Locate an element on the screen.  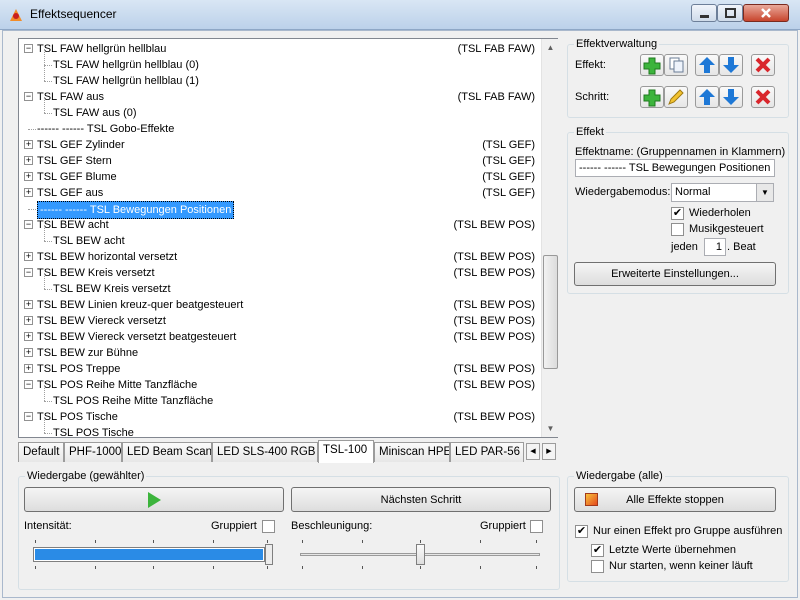
tab-led-par-56: LED PAR-56 D is located at coordinates (487, 452).